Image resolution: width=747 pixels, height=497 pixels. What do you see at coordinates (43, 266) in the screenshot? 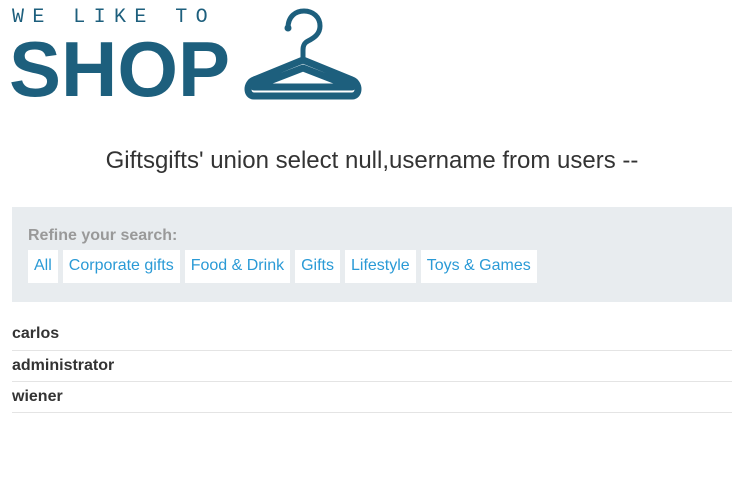
I see `filter-link-all: All` at bounding box center [43, 266].